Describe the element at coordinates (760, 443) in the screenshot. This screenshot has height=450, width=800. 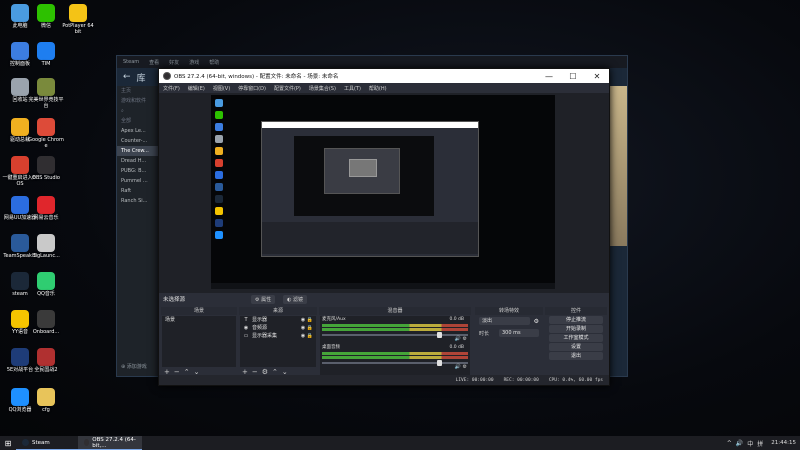
I see `ime-icon: 拼` at that location.